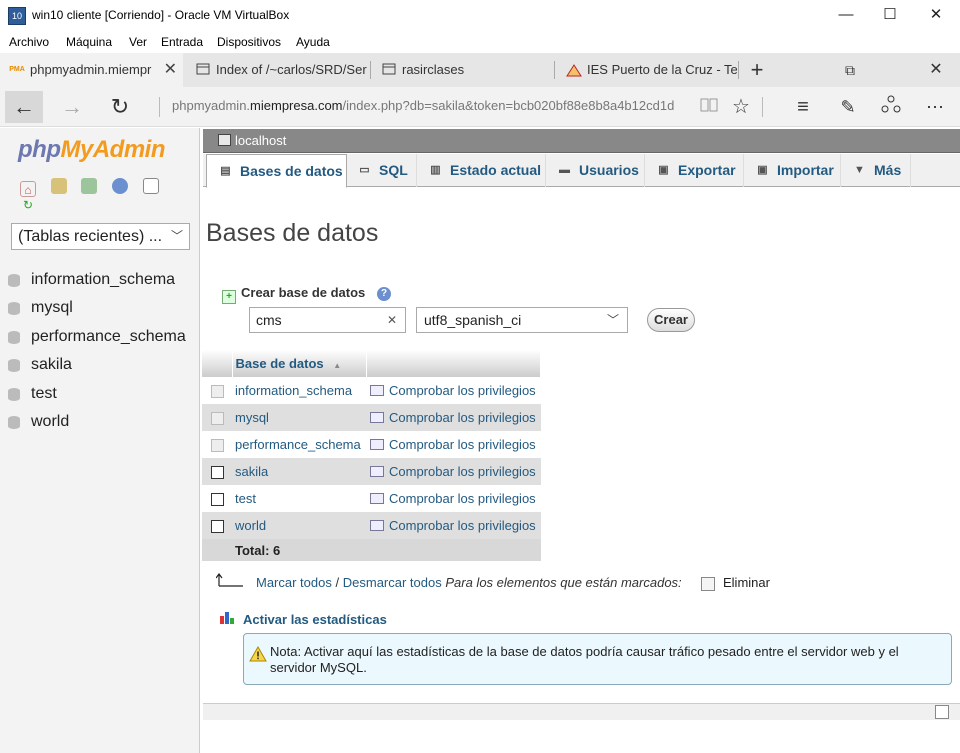 The height and width of the screenshot is (753, 960). I want to click on menu-maquina: Máquina, so click(89, 42).